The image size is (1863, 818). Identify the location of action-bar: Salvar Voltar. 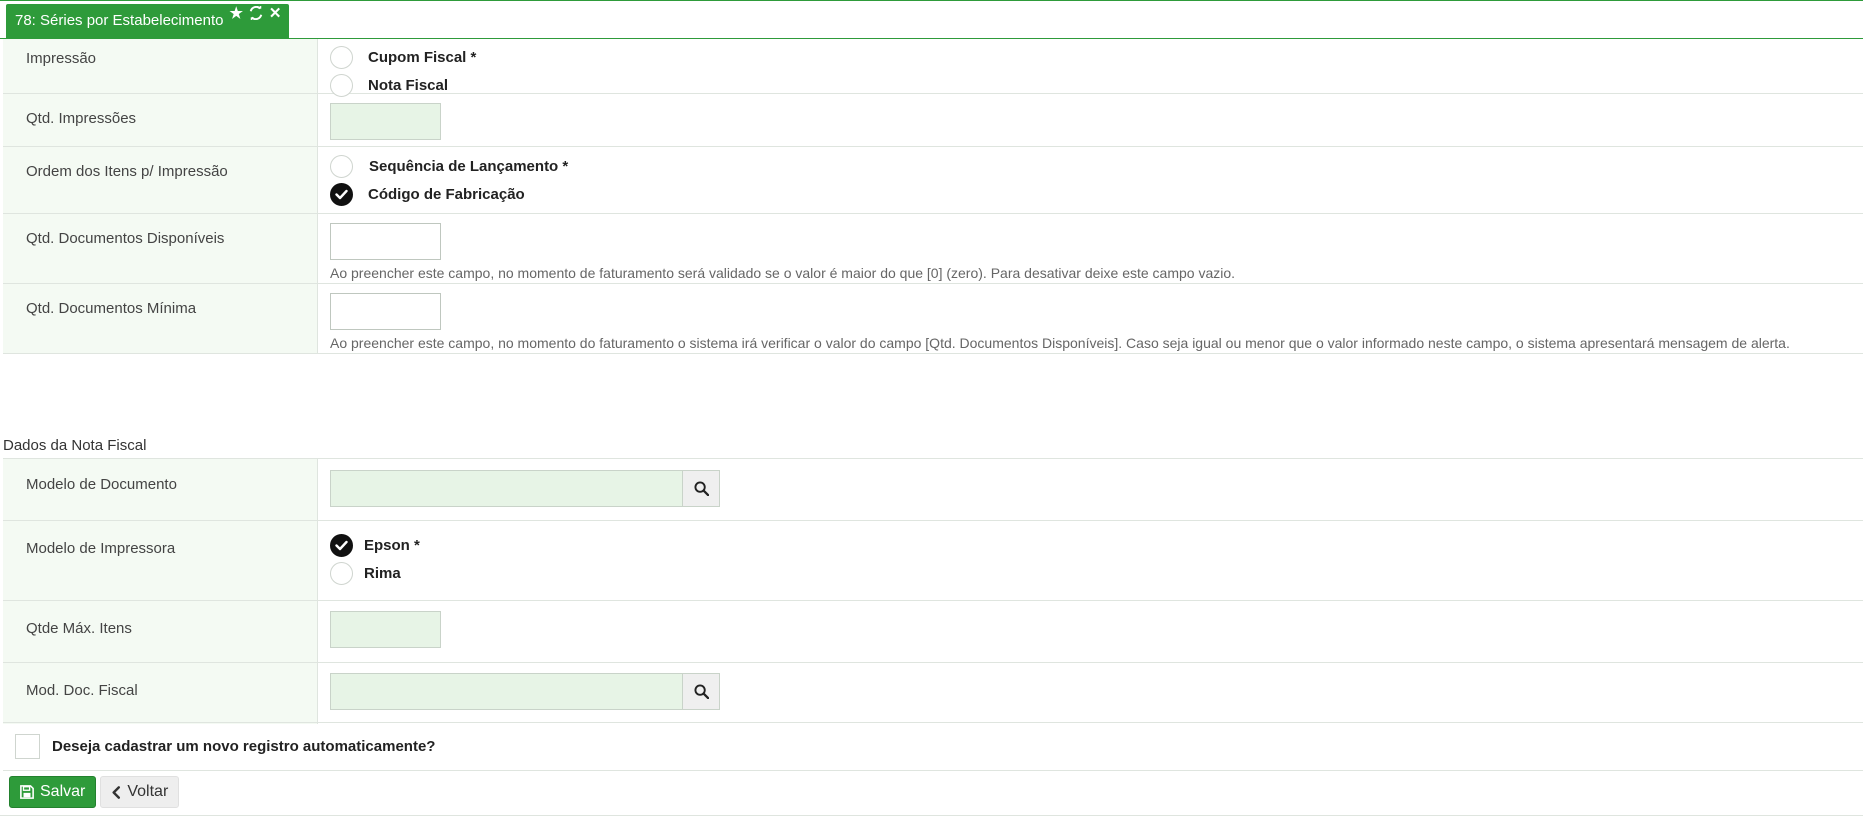
(94, 792).